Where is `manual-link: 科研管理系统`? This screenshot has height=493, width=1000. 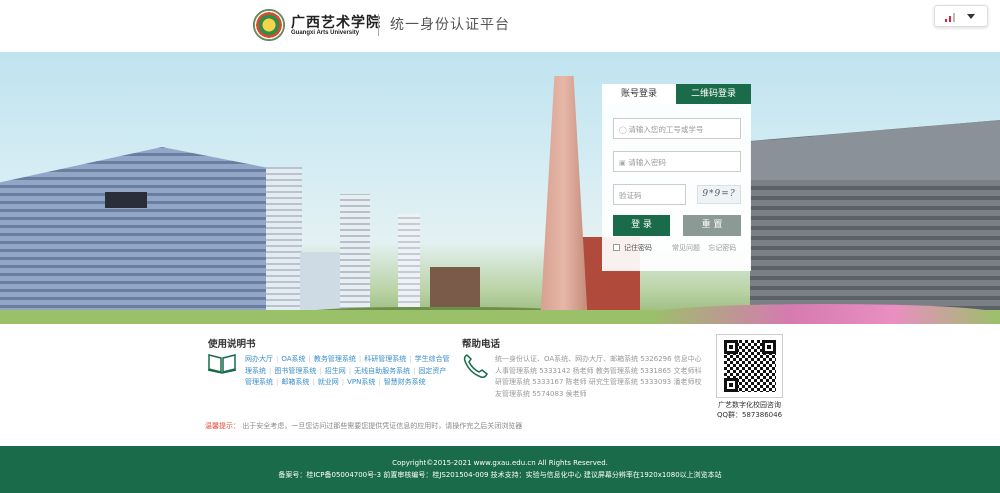 manual-link: 科研管理系统 is located at coordinates (385, 359).